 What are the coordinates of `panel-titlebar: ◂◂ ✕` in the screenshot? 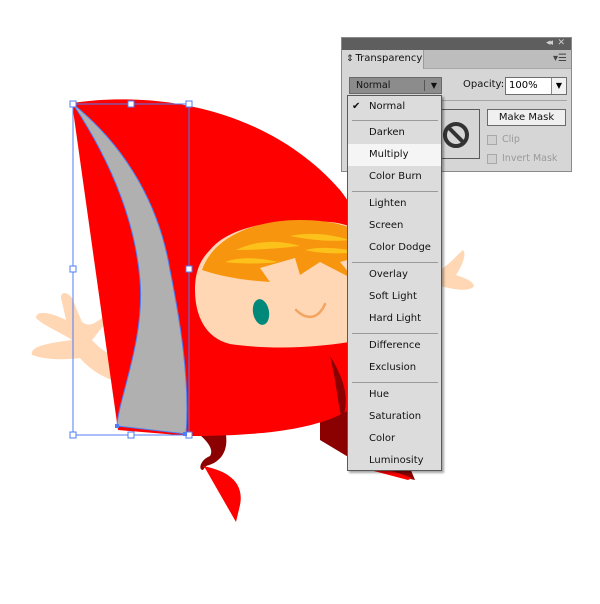 It's located at (456, 44).